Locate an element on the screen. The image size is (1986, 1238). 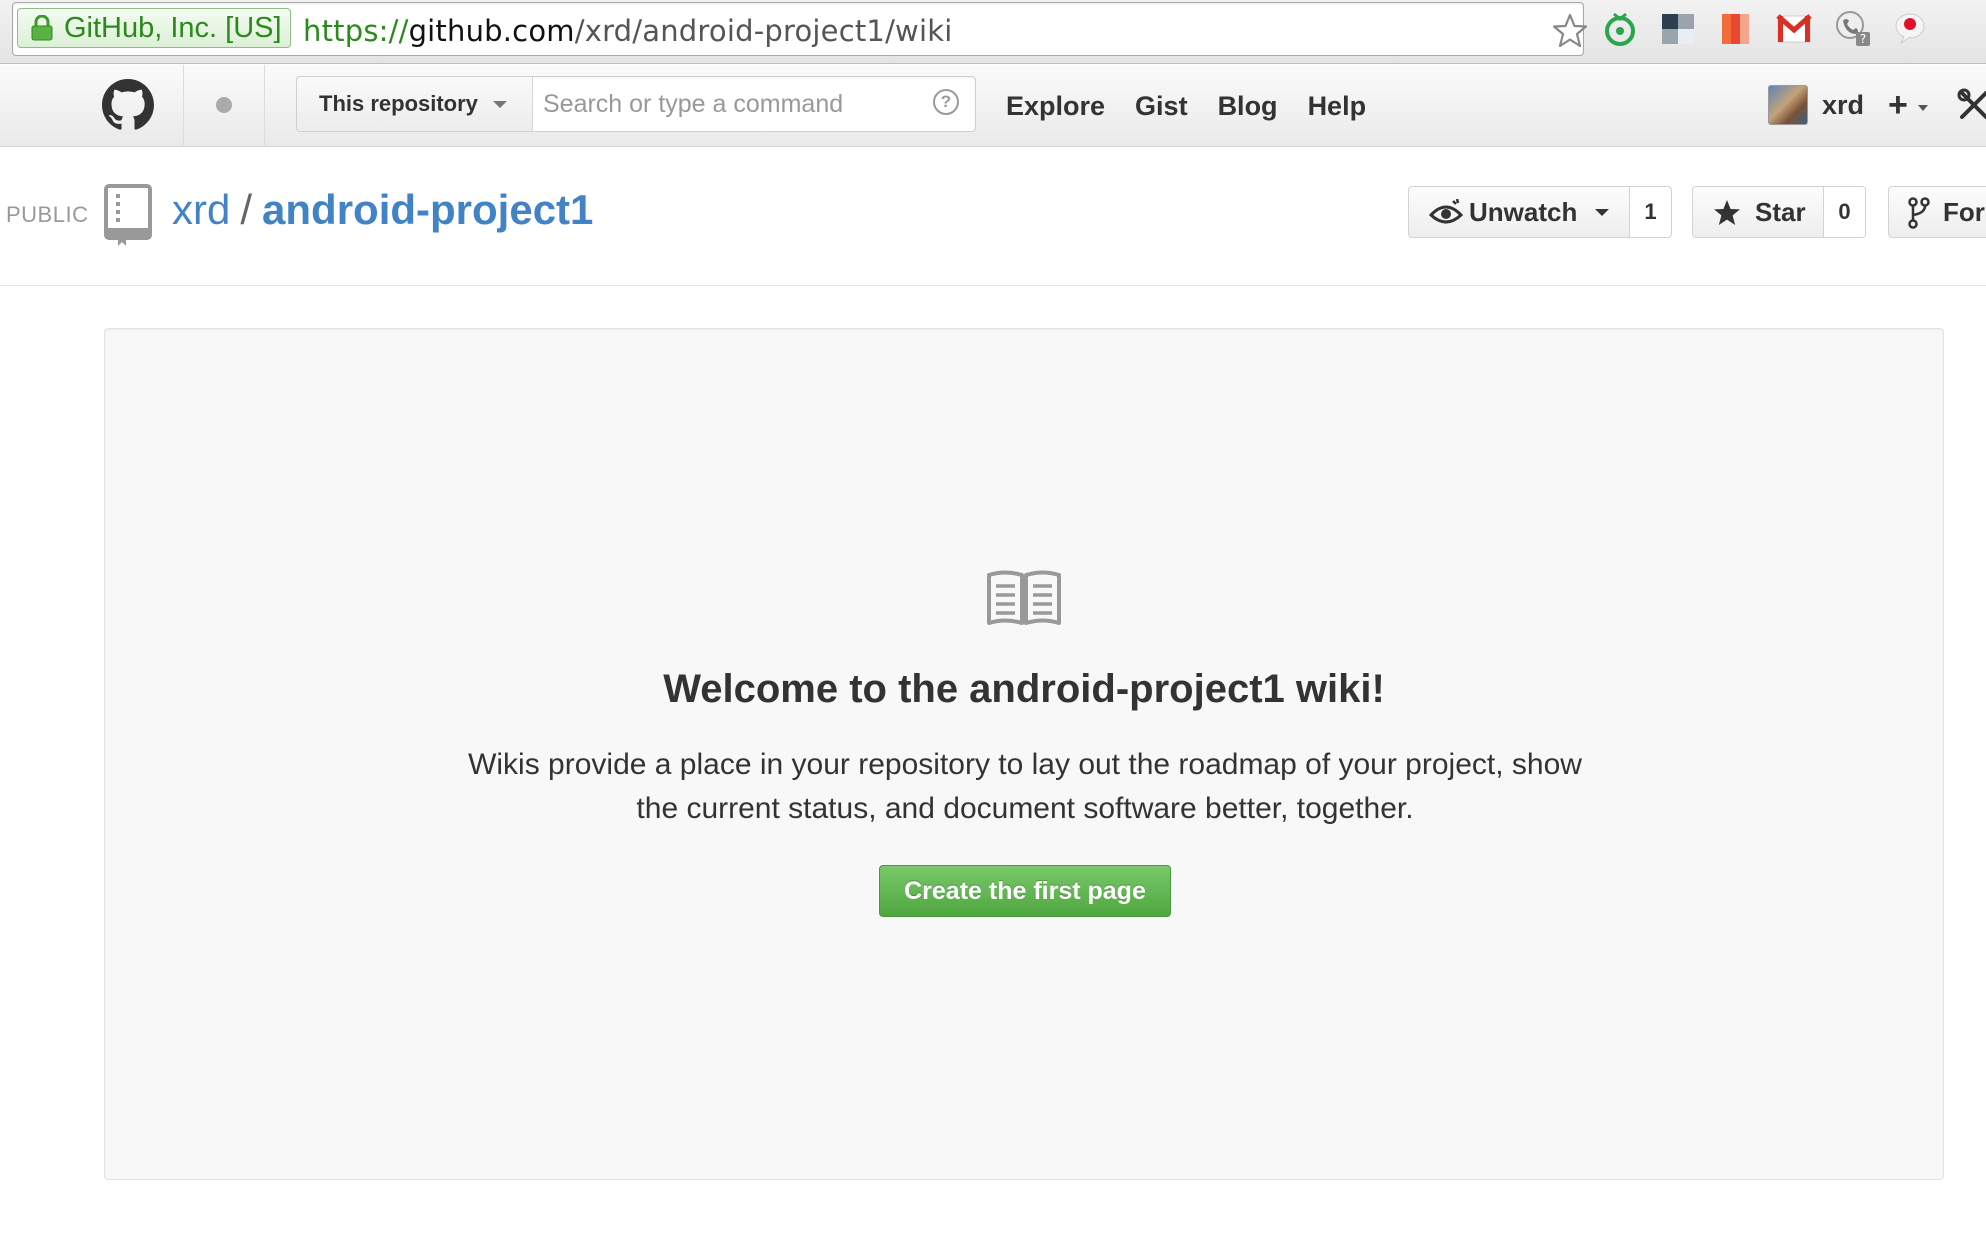
search-scope-dropdown: This repository is located at coordinates (415, 104).